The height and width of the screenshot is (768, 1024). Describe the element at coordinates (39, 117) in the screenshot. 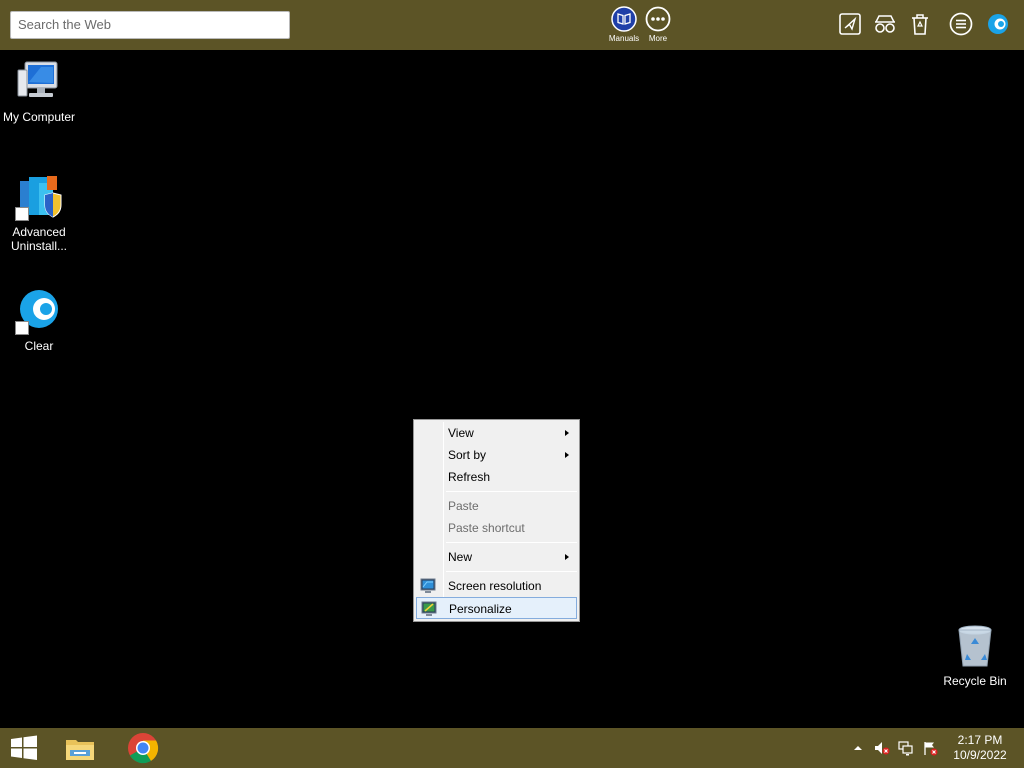

I see `desktop-icon-label: My Computer` at that location.